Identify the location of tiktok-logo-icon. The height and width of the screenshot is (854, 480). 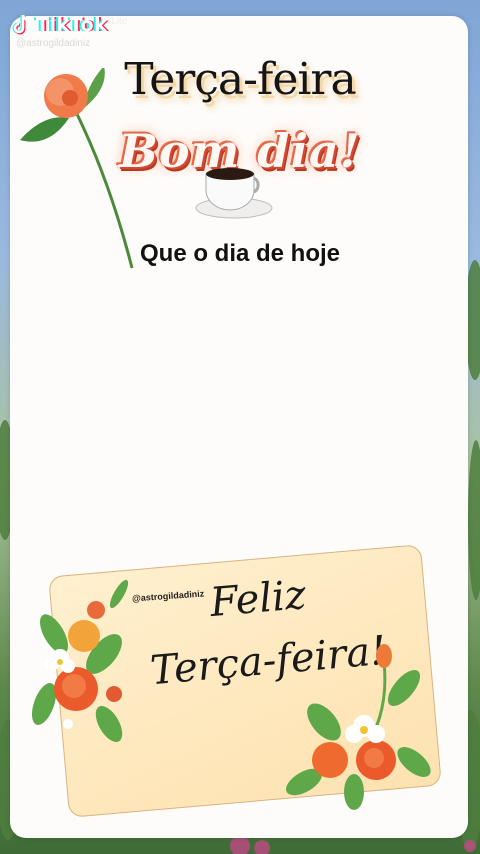
(21, 24).